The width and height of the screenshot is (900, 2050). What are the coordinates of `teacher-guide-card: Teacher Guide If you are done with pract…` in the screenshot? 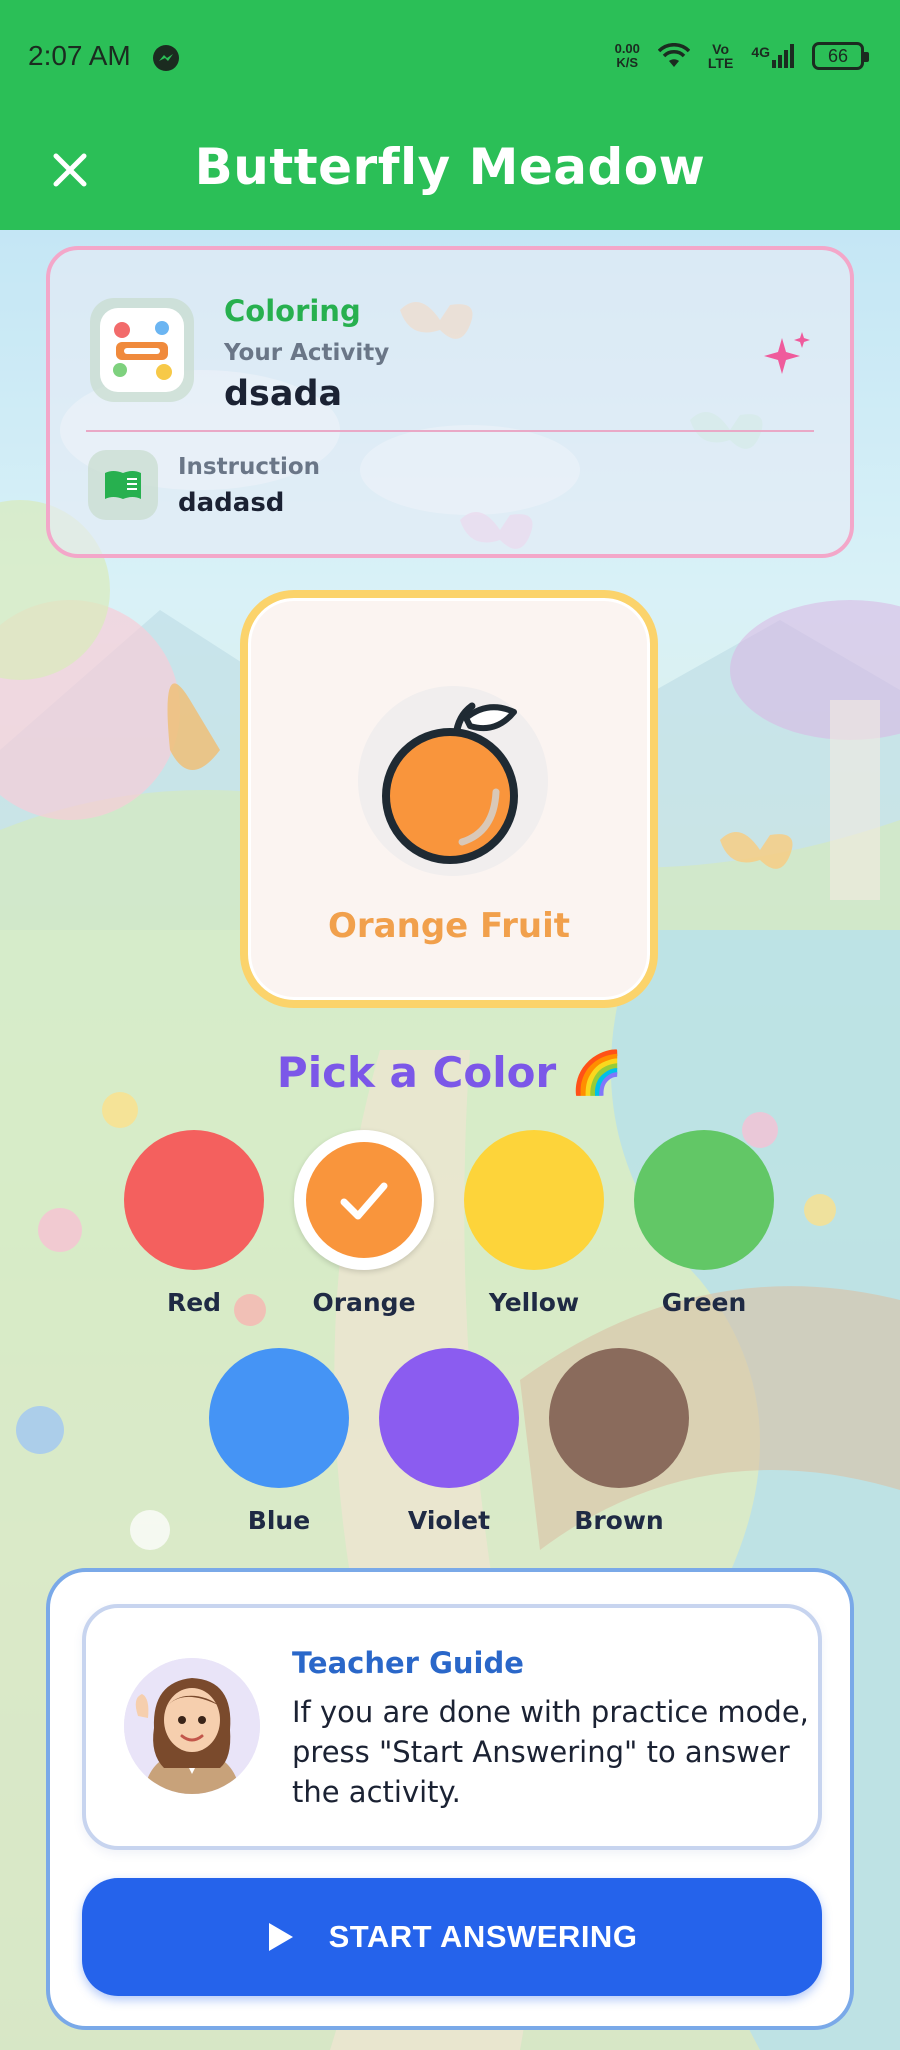 It's located at (452, 1727).